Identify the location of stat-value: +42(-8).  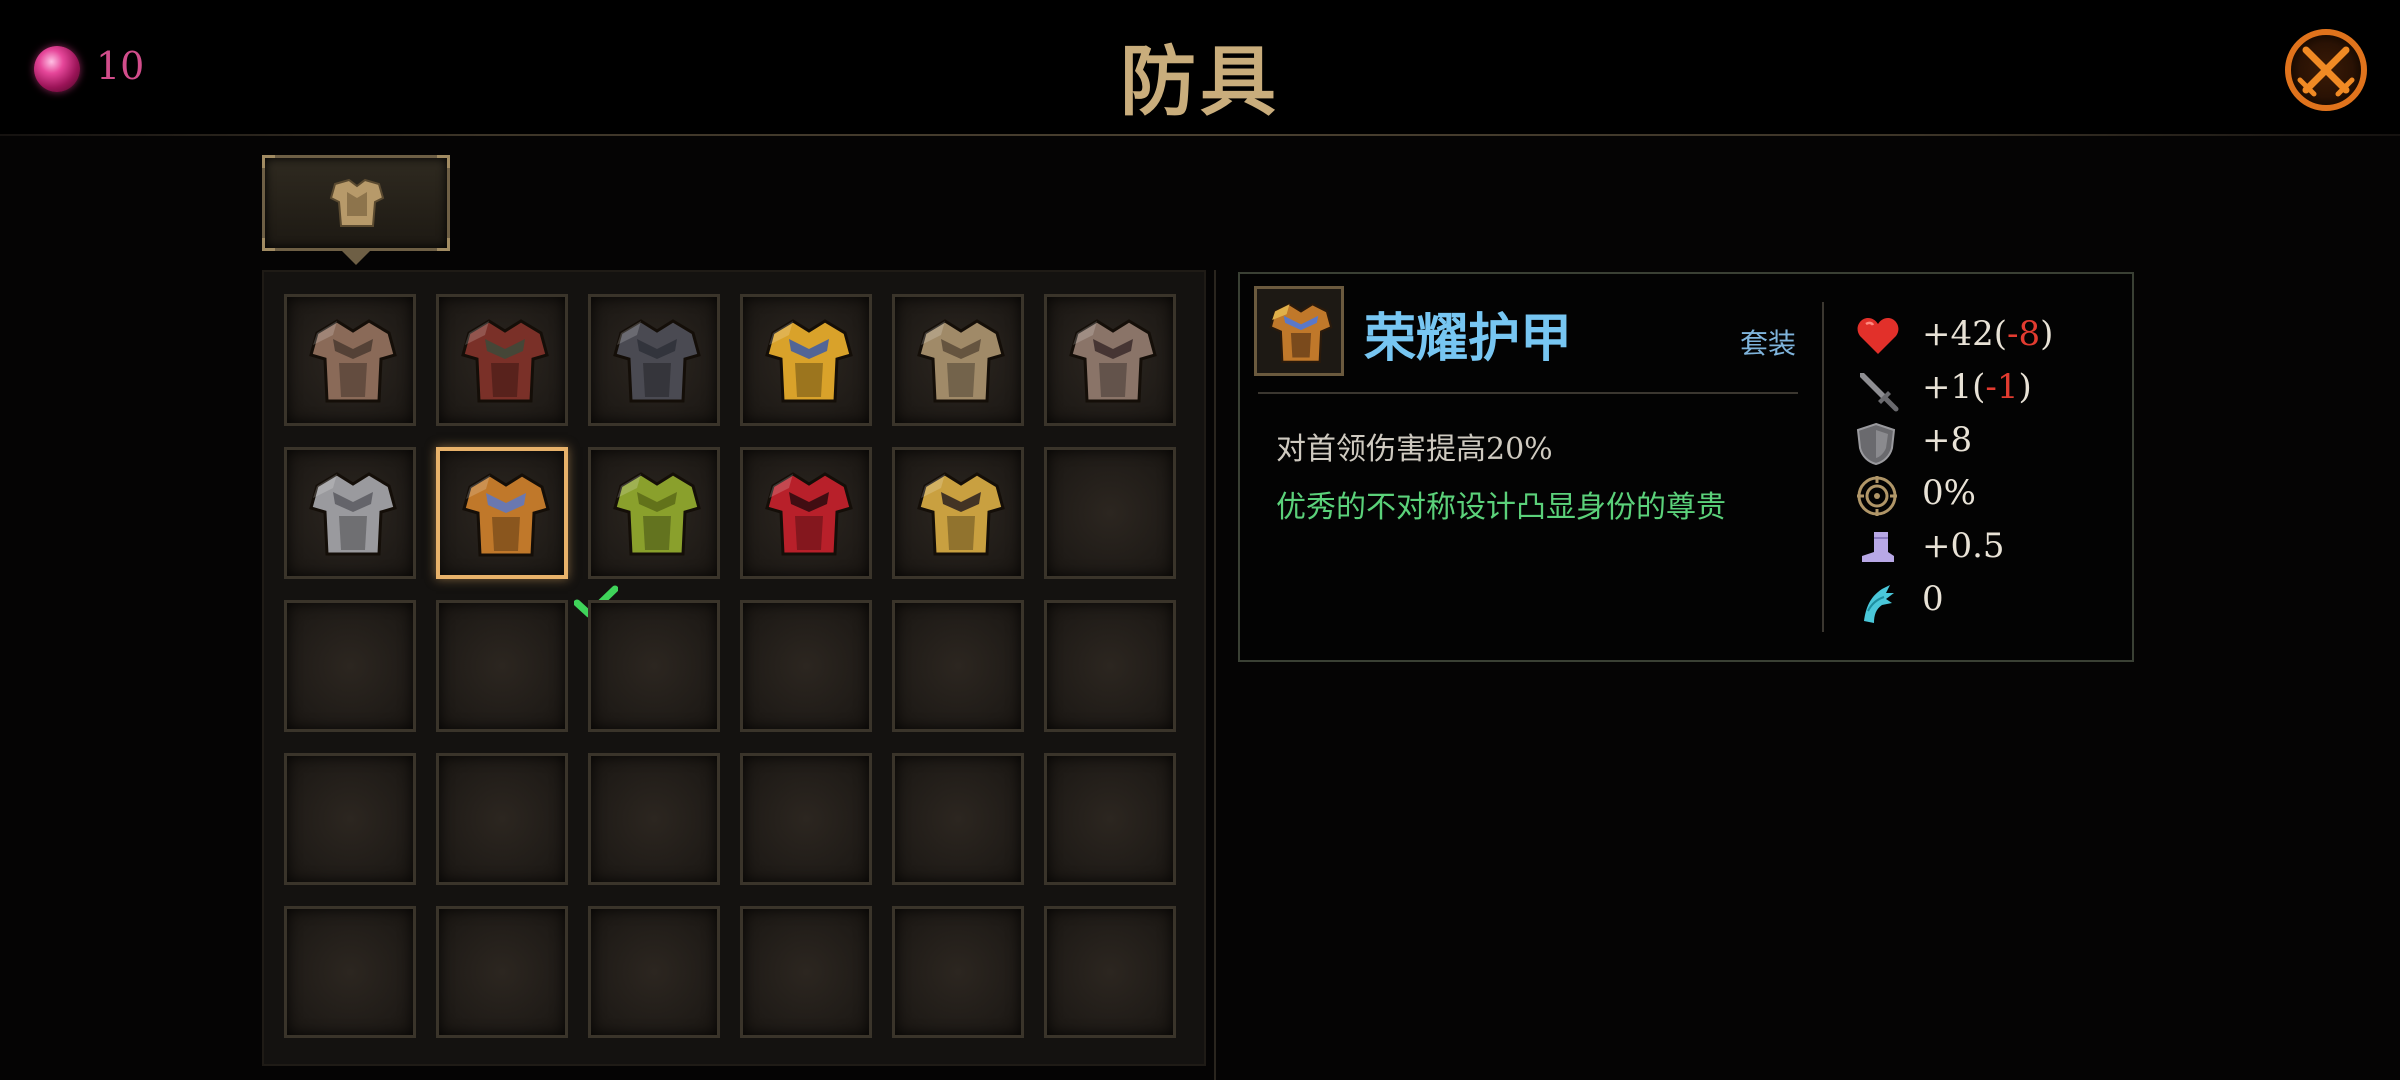
(1988, 334).